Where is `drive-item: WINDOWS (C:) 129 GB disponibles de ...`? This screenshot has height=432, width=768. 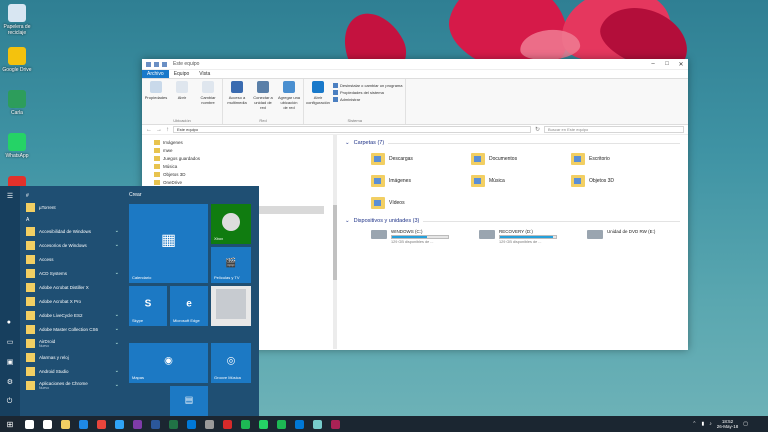
drive-item: WINDOWS (C:) 129 GB disponibles de ... is located at coordinates (411, 236).